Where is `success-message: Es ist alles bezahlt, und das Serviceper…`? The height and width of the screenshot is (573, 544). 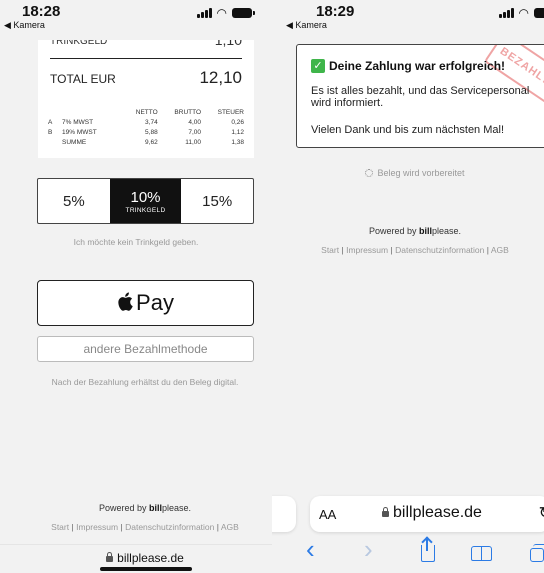 success-message: Es ist alles bezahlt, und das Serviceper… is located at coordinates (420, 97).